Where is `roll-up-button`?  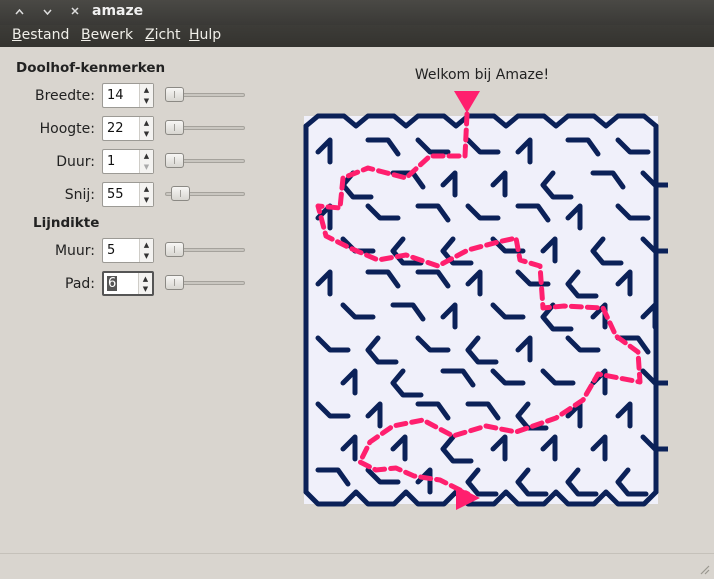
roll-up-button is located at coordinates (19, 12).